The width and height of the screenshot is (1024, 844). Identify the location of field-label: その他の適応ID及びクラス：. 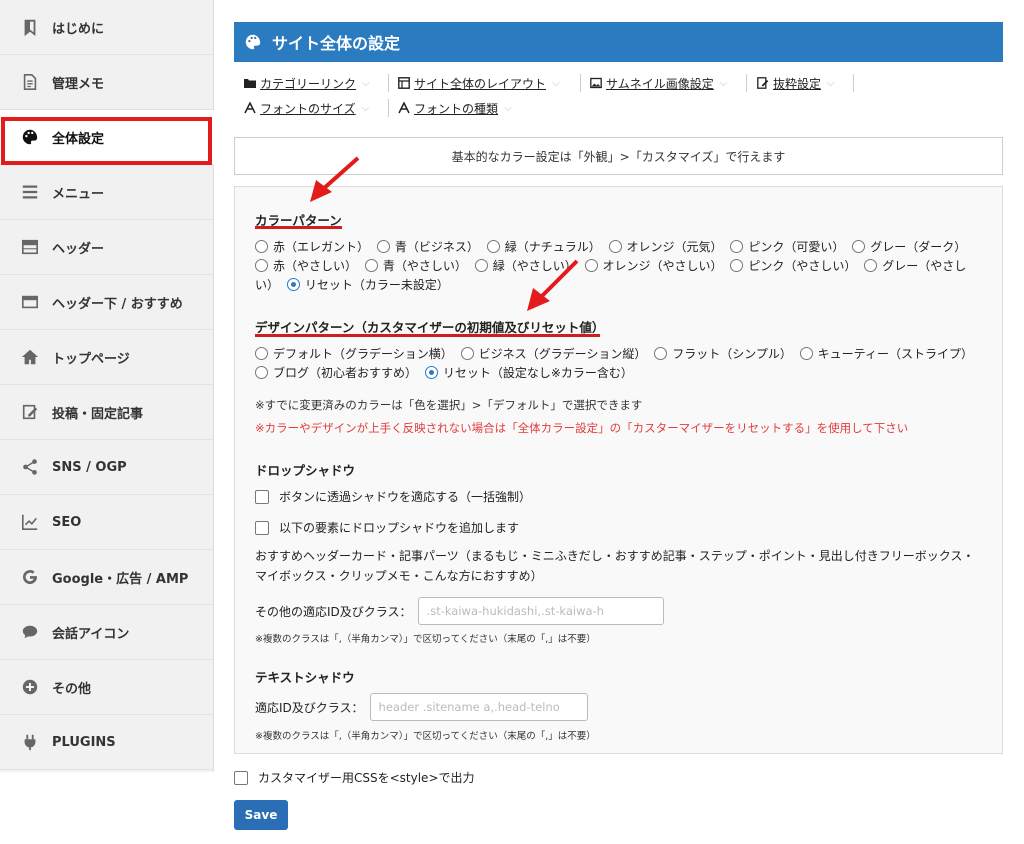
(333, 611).